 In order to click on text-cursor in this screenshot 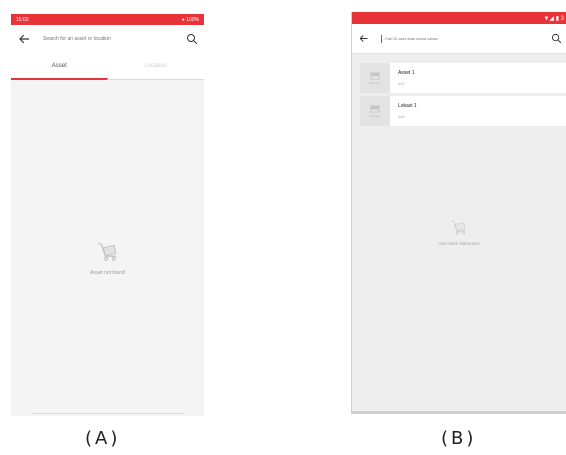, I will do `click(381, 38)`.